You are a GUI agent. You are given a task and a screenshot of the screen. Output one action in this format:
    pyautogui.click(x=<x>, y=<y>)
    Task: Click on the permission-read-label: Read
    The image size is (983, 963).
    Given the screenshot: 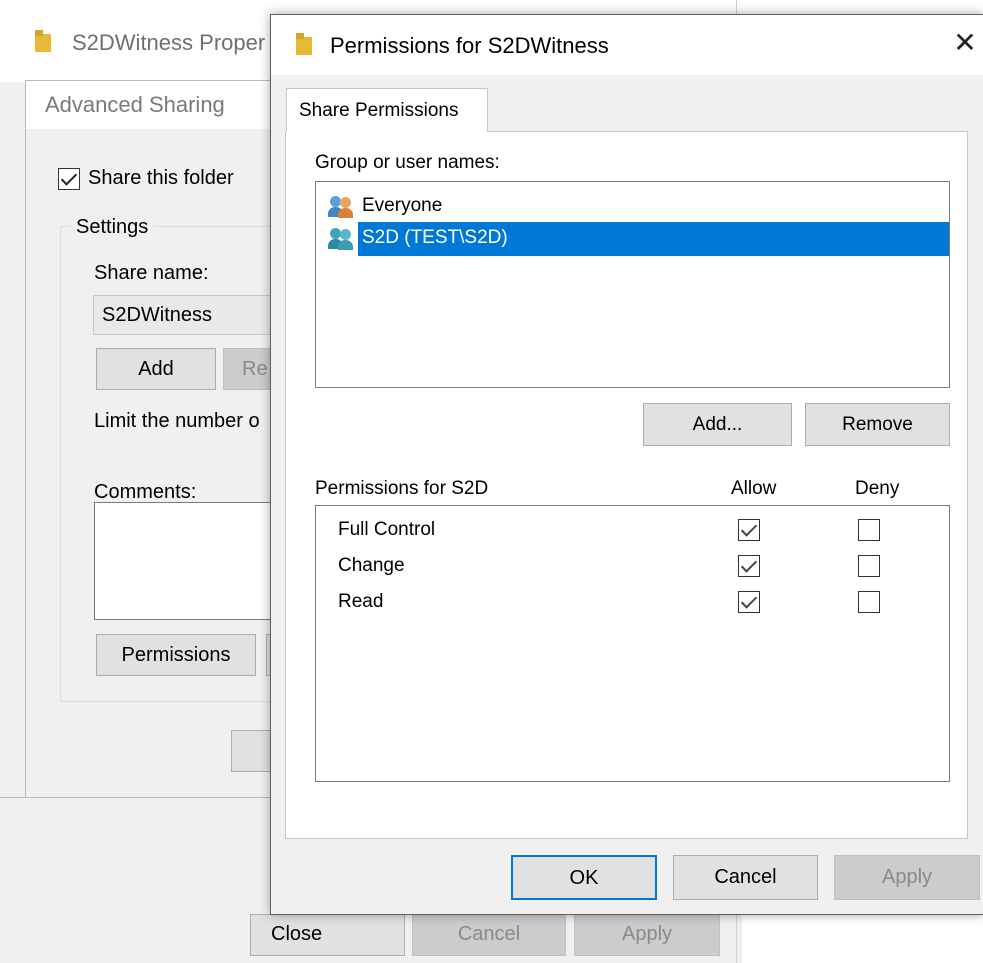 What is the action you would take?
    pyautogui.click(x=361, y=601)
    